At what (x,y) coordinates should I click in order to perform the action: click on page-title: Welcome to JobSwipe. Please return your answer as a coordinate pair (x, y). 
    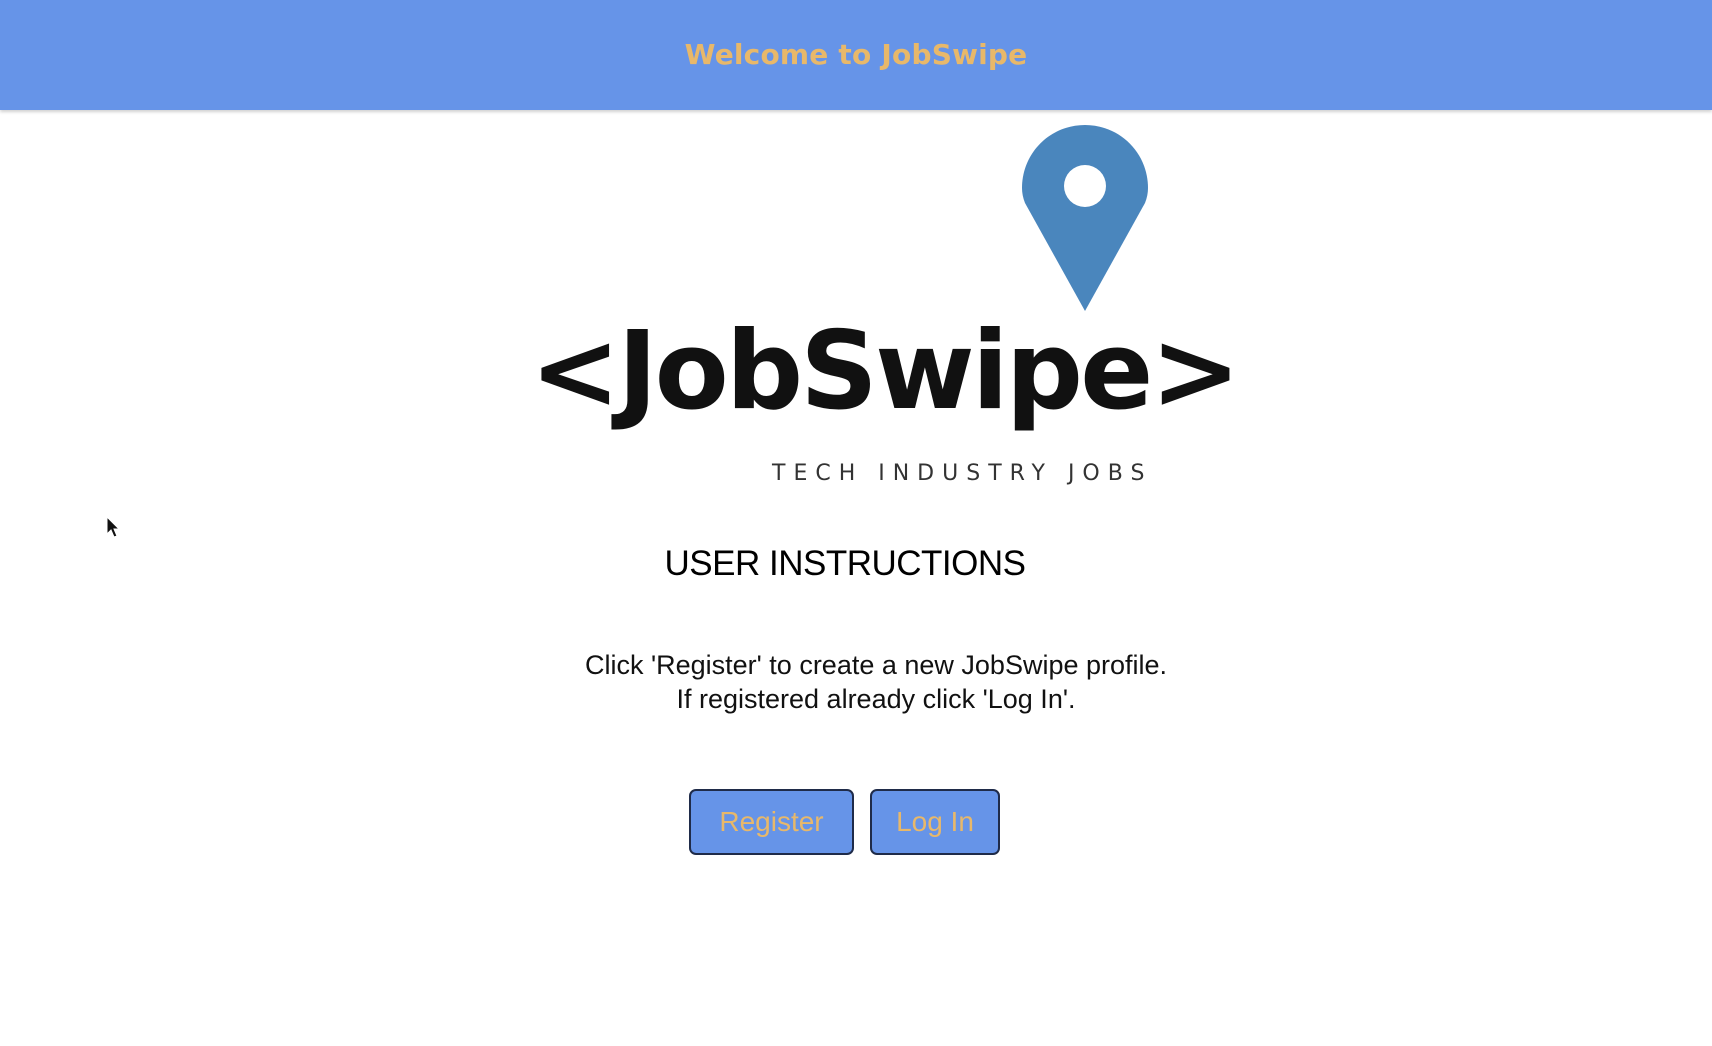
    Looking at the image, I should click on (856, 54).